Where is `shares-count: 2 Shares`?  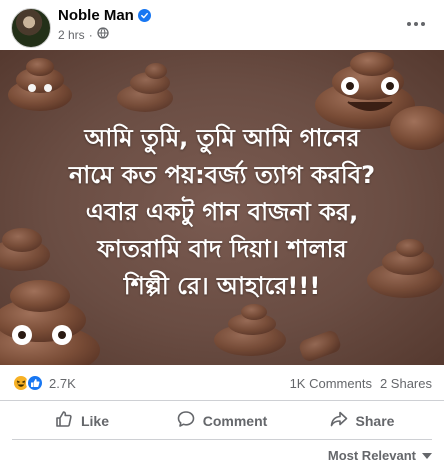
shares-count: 2 Shares is located at coordinates (406, 383).